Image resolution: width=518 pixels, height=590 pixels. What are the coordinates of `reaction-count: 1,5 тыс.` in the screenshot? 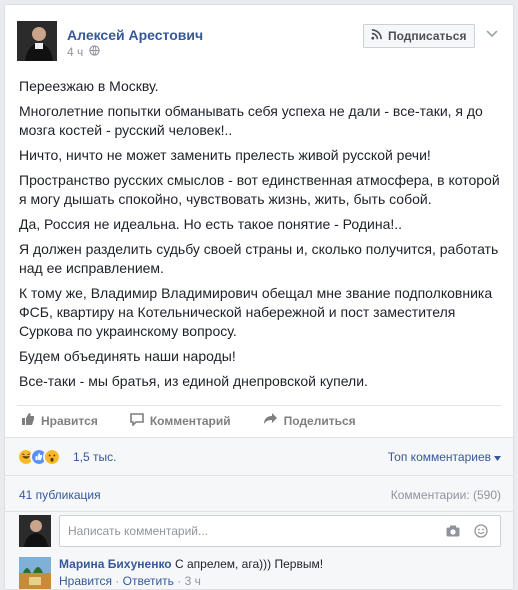 It's located at (94, 457).